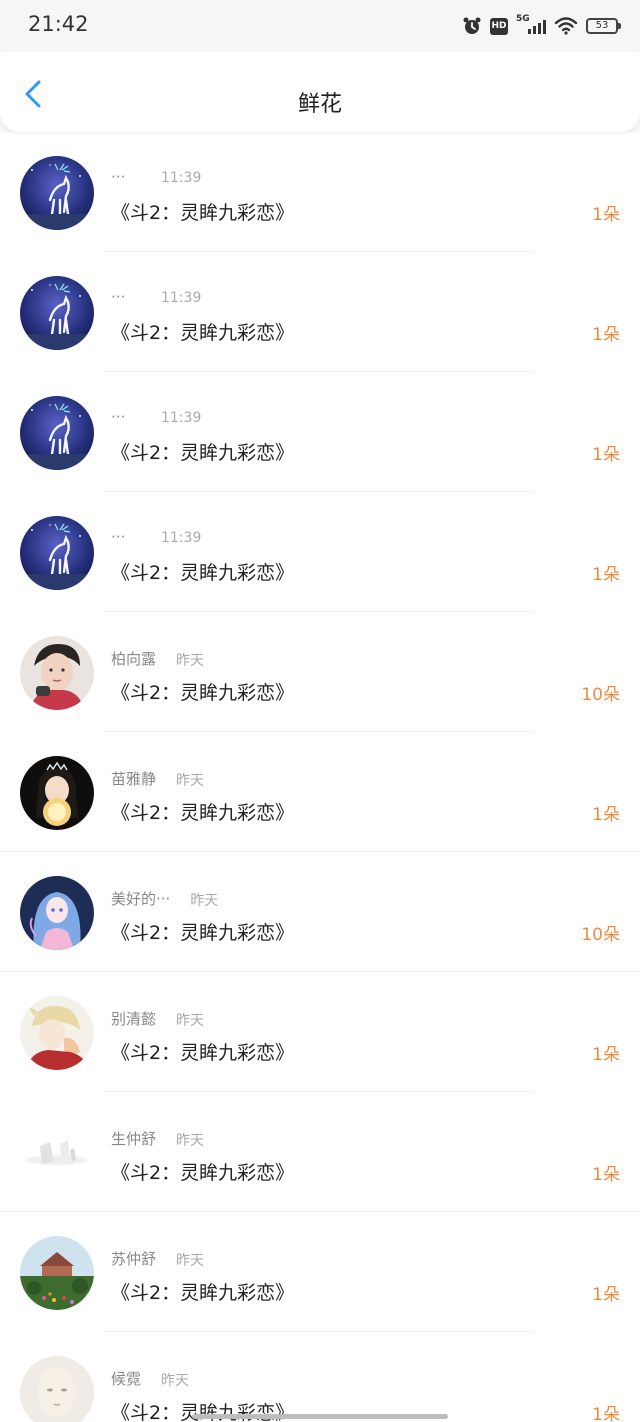 This screenshot has height=1422, width=640. What do you see at coordinates (58, 24) in the screenshot?
I see `status-time: 21:42` at bounding box center [58, 24].